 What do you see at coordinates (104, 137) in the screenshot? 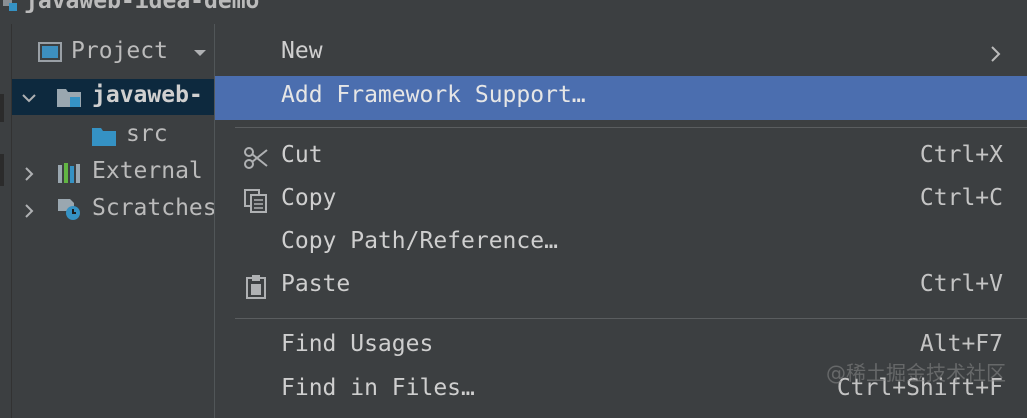
I see `source-folder-icon` at bounding box center [104, 137].